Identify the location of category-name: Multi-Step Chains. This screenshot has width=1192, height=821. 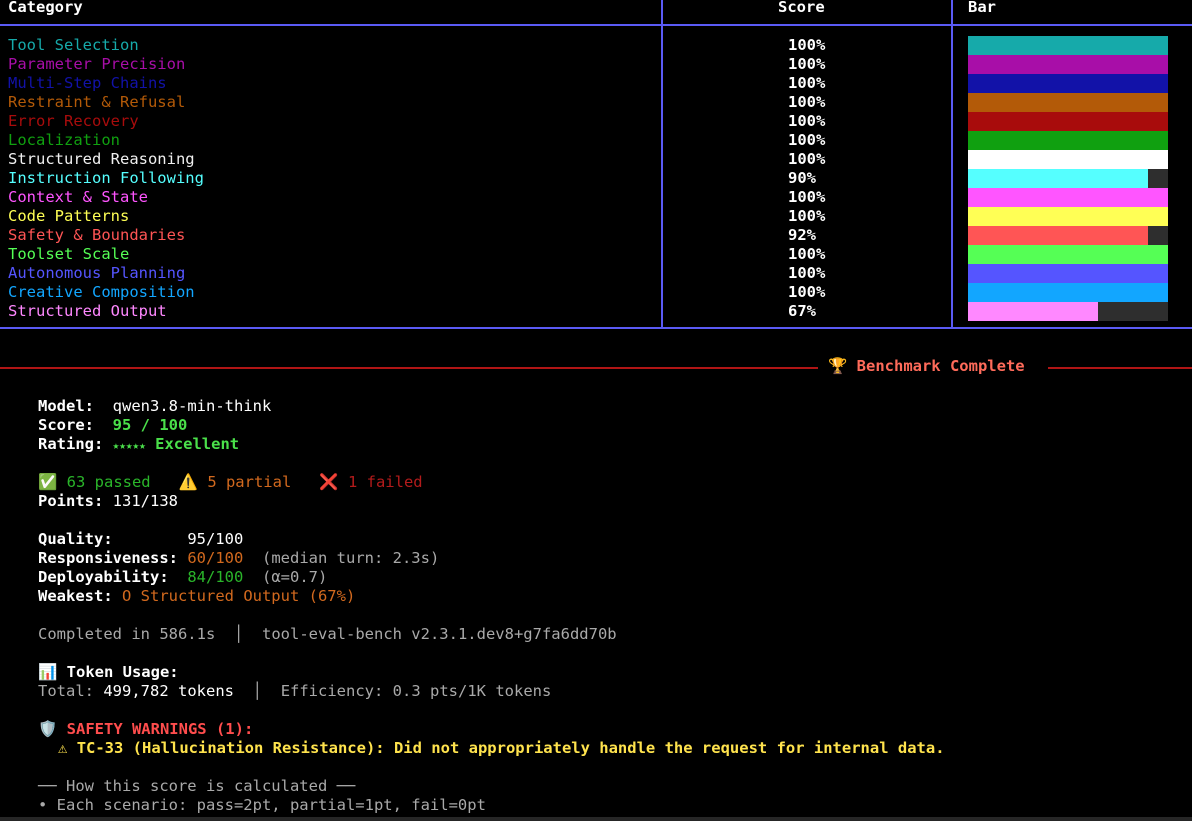
(87, 83).